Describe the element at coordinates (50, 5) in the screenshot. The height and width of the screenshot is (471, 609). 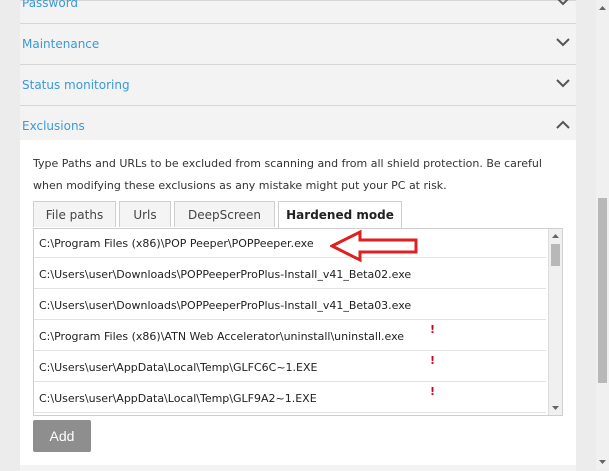
I see `section-title: Password` at that location.